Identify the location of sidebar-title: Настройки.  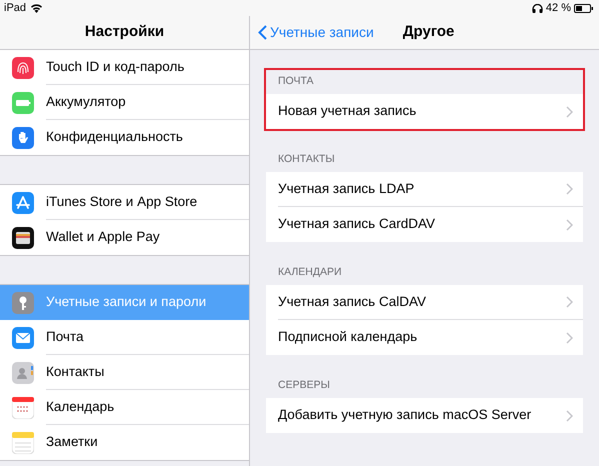
(124, 32).